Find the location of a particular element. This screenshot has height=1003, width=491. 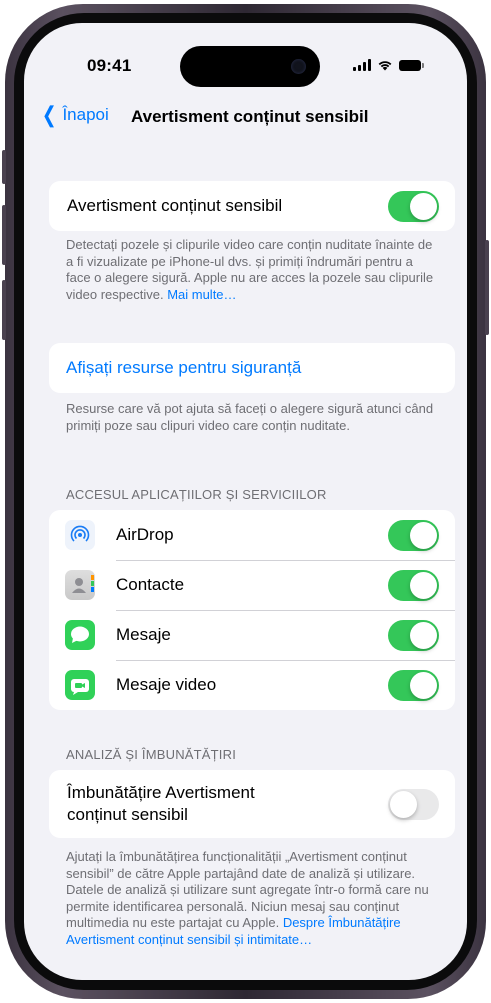

main-toggle-switch is located at coordinates (413, 206).